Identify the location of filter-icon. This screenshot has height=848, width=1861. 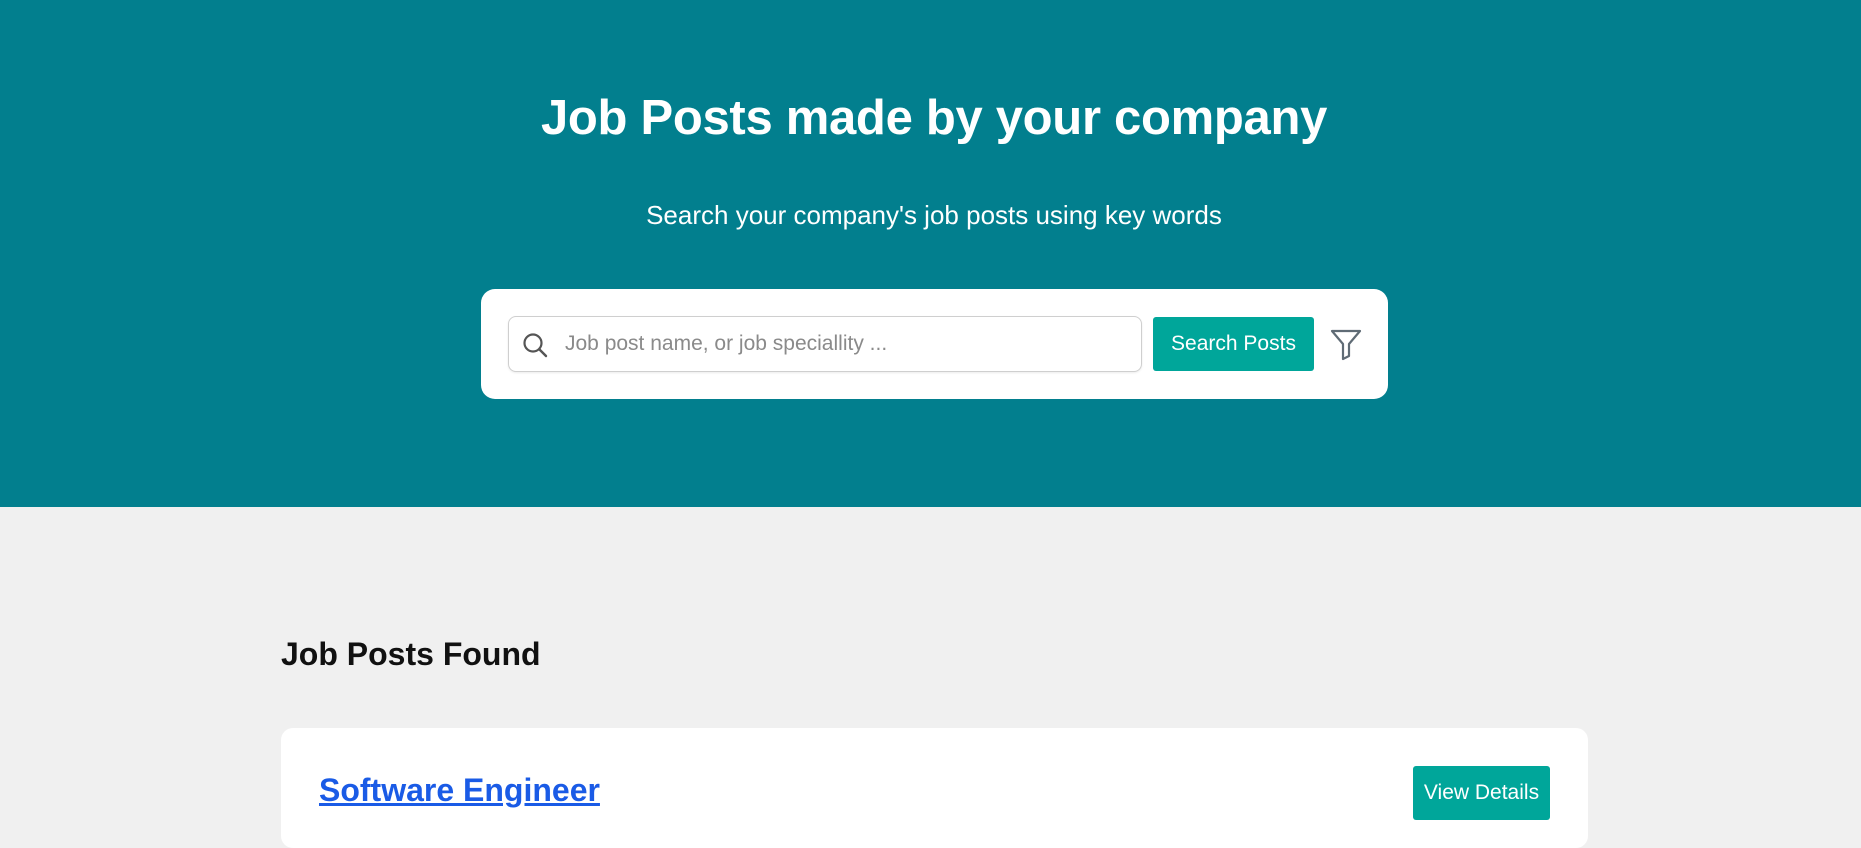
(1346, 344).